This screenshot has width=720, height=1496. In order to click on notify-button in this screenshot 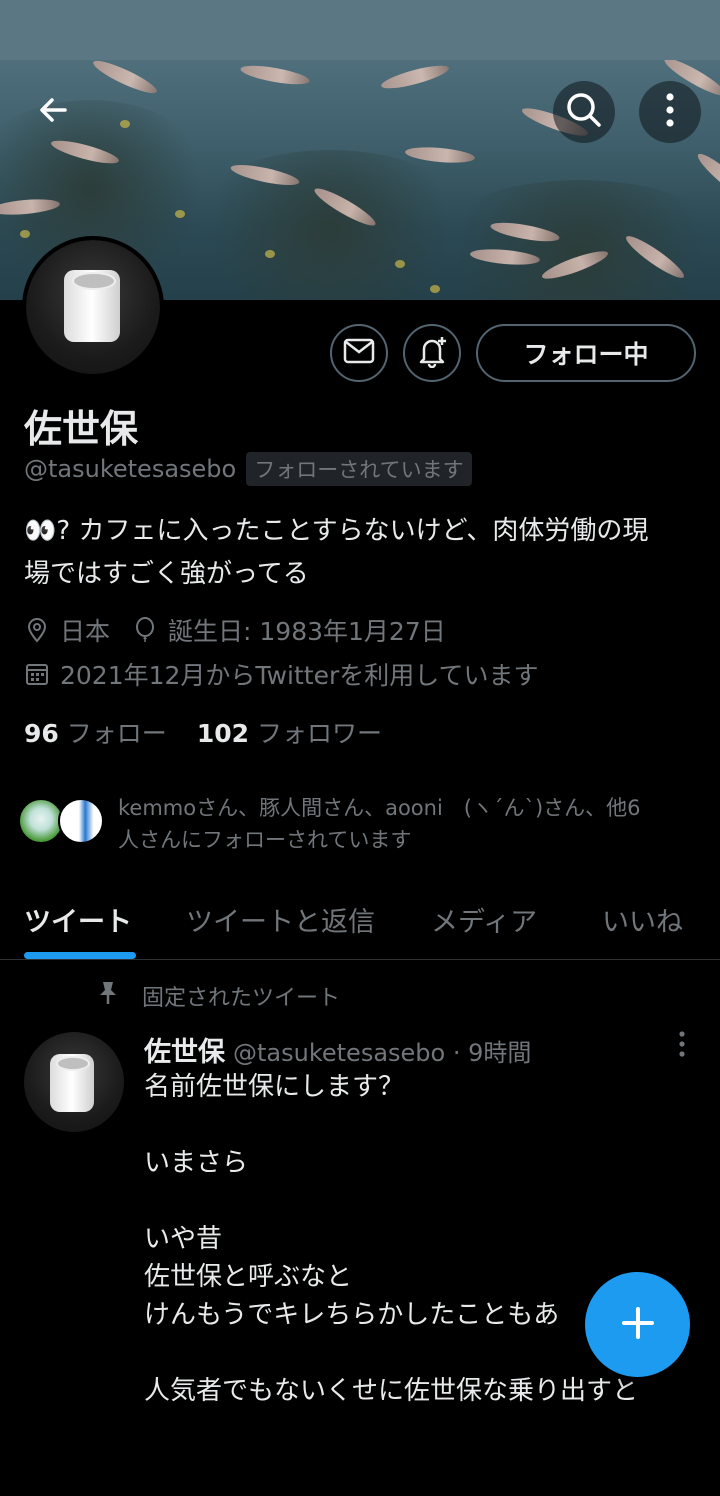, I will do `click(432, 353)`.